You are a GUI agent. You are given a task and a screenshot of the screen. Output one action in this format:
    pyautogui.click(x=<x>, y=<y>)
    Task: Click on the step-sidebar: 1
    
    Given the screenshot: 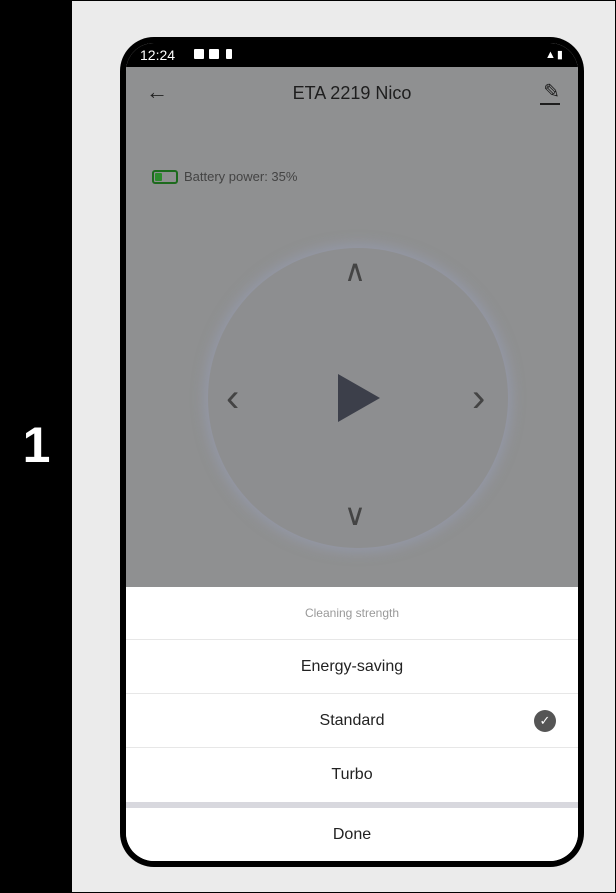 What is the action you would take?
    pyautogui.click(x=36, y=446)
    